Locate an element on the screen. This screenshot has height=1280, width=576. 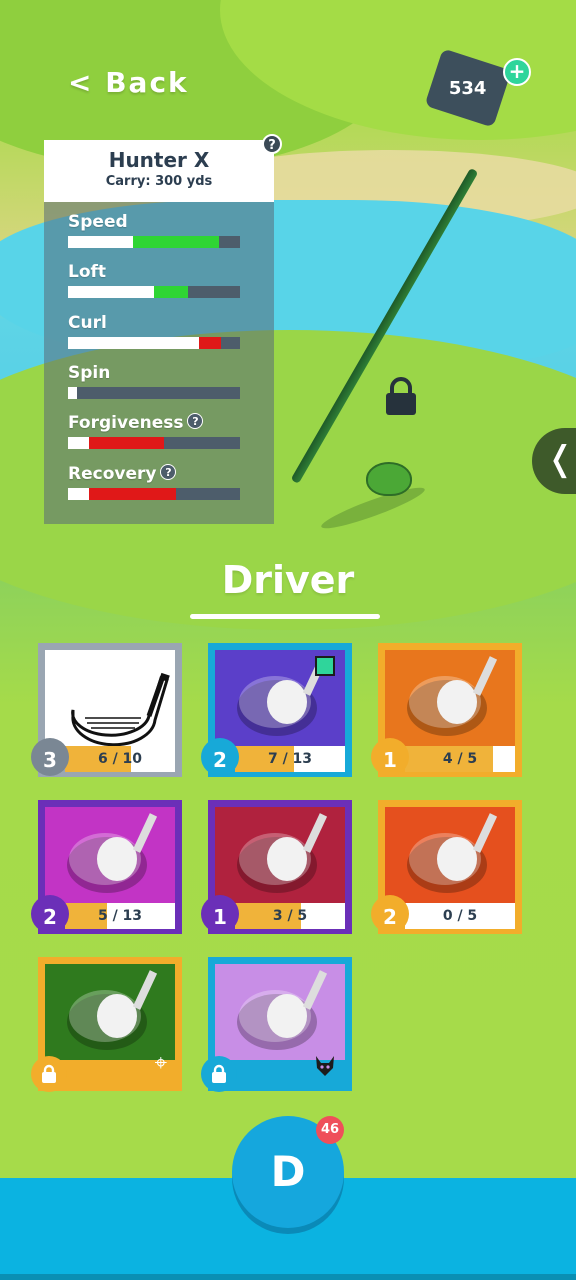
card-progress-text: 3 / 5 is located at coordinates (290, 916).